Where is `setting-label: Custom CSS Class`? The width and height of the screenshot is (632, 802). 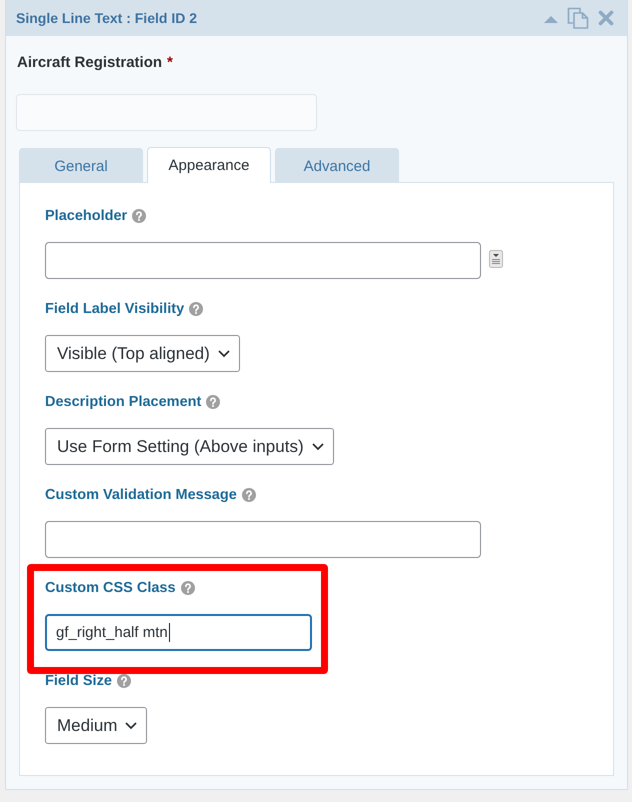
setting-label: Custom CSS Class is located at coordinates (110, 588).